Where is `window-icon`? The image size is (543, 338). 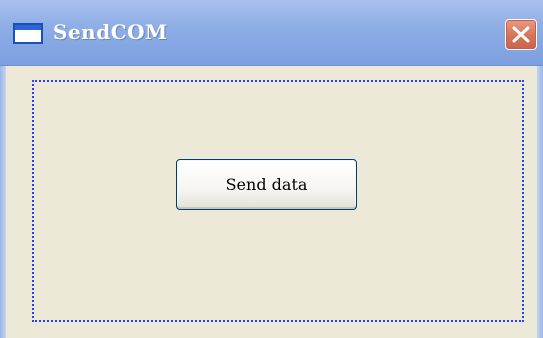 window-icon is located at coordinates (28, 33).